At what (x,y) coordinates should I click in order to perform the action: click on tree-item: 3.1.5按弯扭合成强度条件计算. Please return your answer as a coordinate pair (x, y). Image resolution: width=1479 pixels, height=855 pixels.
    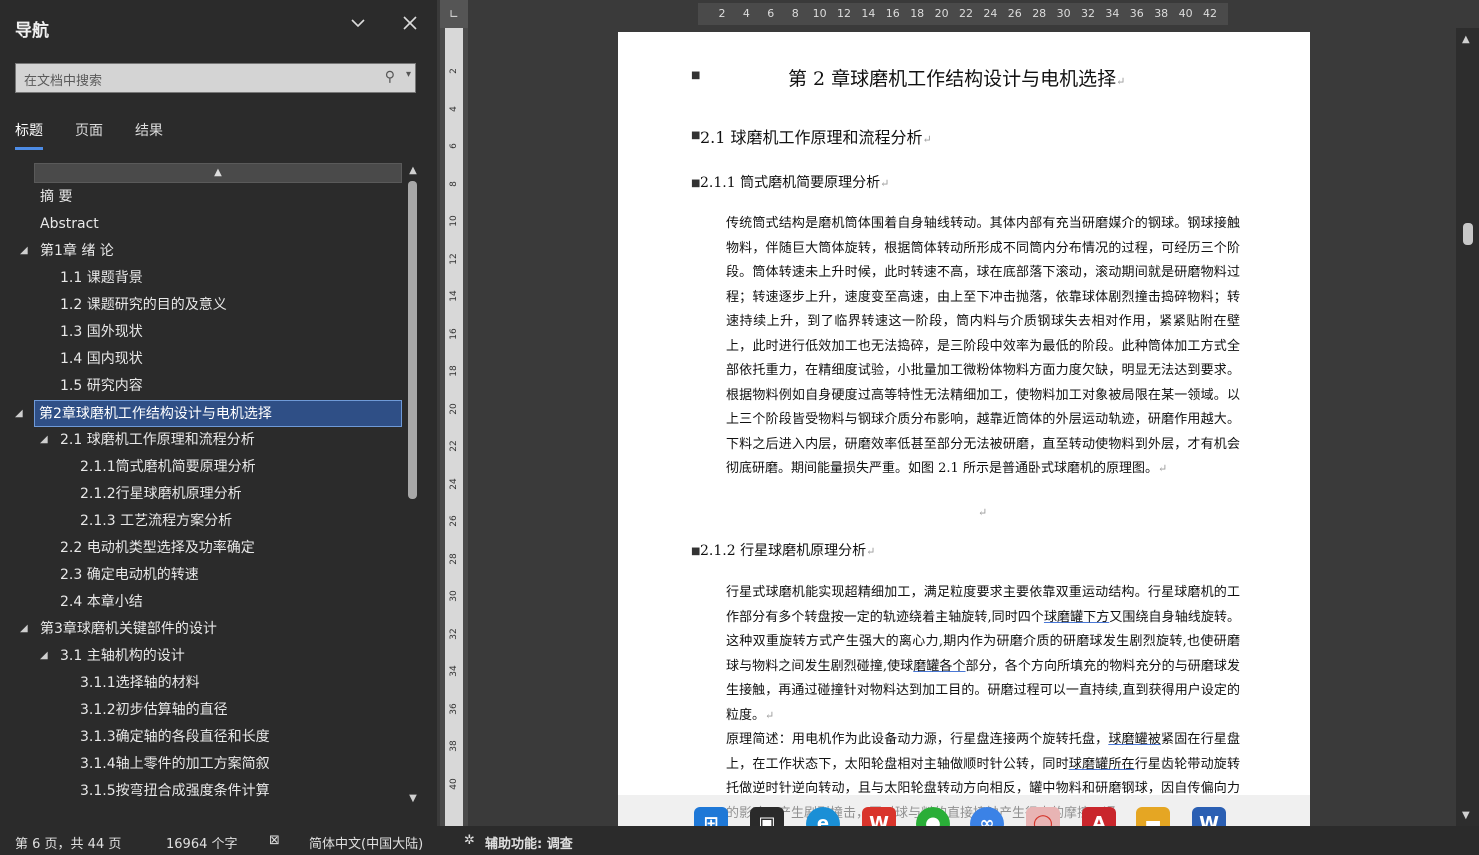
    Looking at the image, I should click on (175, 788).